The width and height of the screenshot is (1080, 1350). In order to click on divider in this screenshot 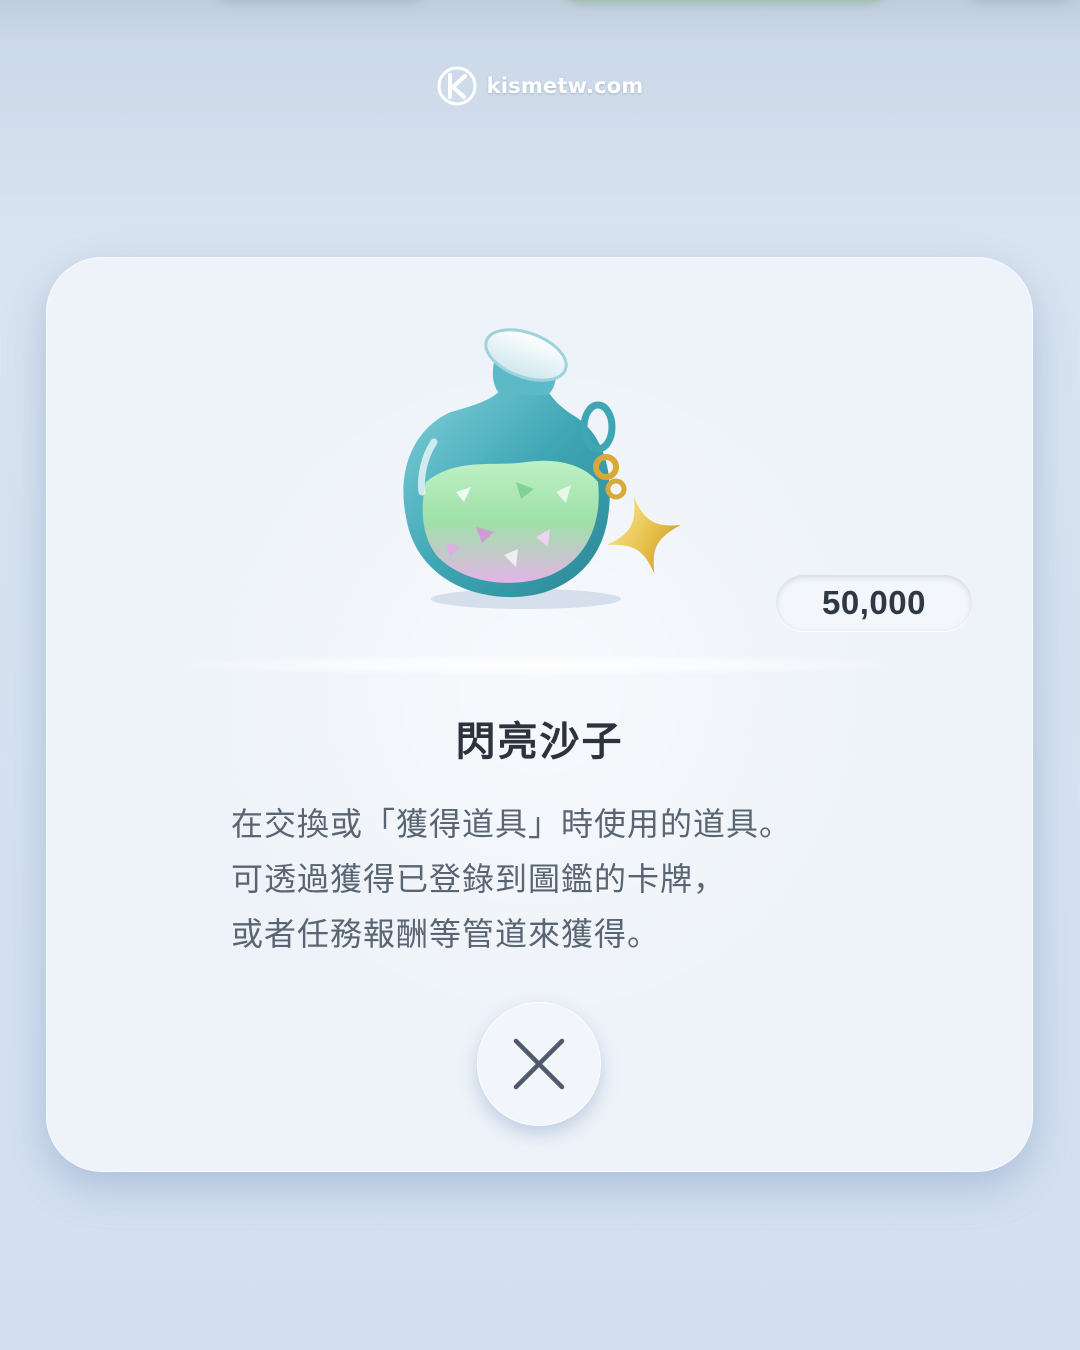, I will do `click(536, 665)`.